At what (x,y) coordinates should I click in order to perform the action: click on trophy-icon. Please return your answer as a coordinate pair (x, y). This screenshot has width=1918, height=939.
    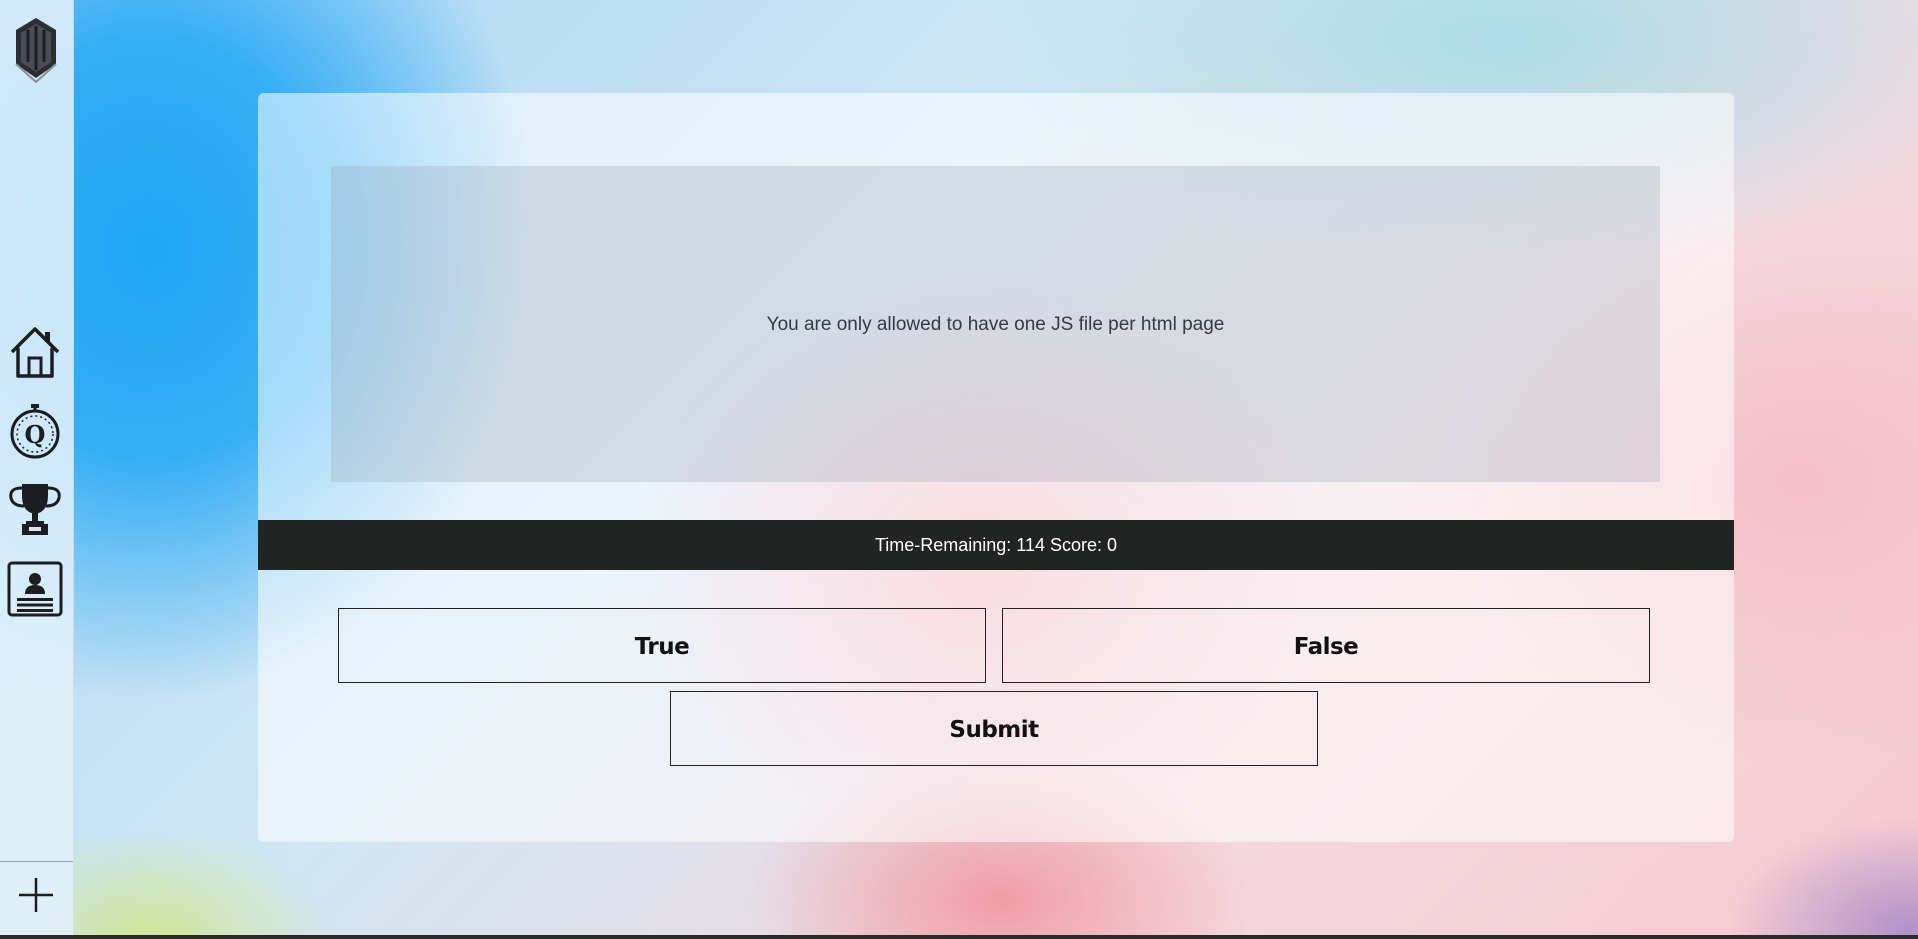
    Looking at the image, I should click on (35, 508).